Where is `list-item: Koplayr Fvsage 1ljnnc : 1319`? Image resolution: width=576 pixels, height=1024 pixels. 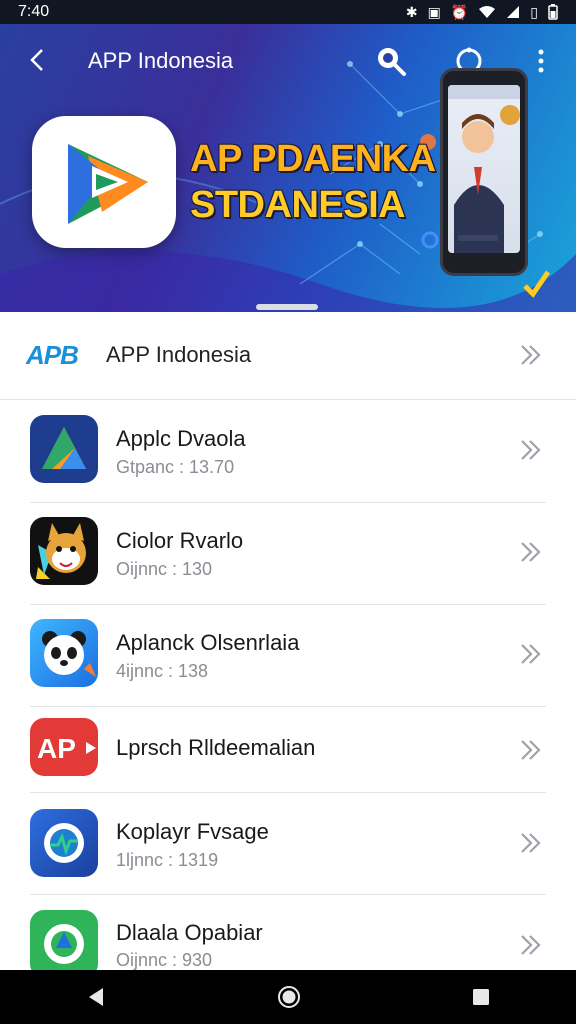
list-item: Koplayr Fvsage 1ljnnc : 1319 is located at coordinates (288, 843).